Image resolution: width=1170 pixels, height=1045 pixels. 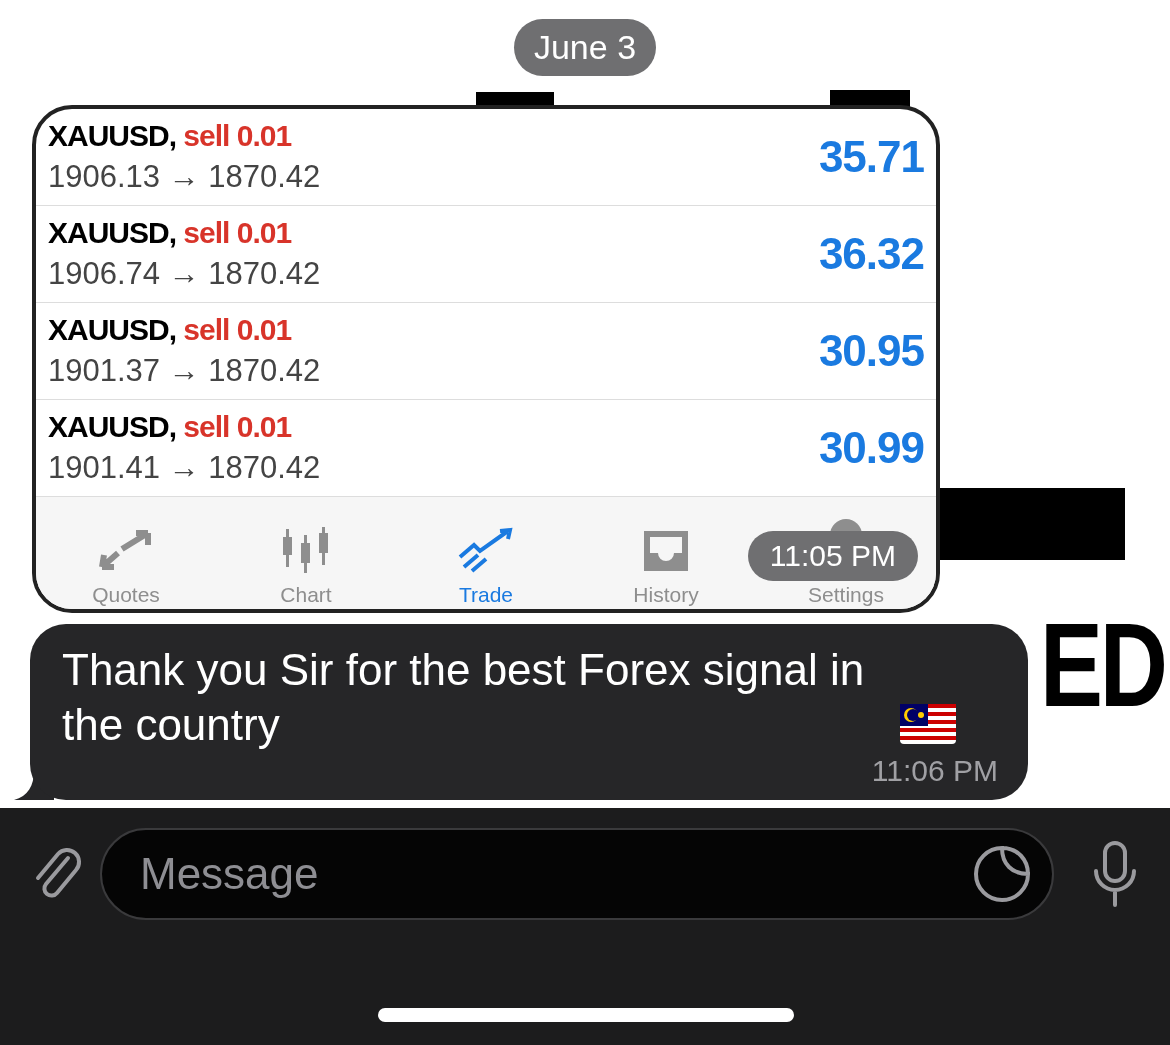 I want to click on message-field: Message, so click(x=577, y=874).